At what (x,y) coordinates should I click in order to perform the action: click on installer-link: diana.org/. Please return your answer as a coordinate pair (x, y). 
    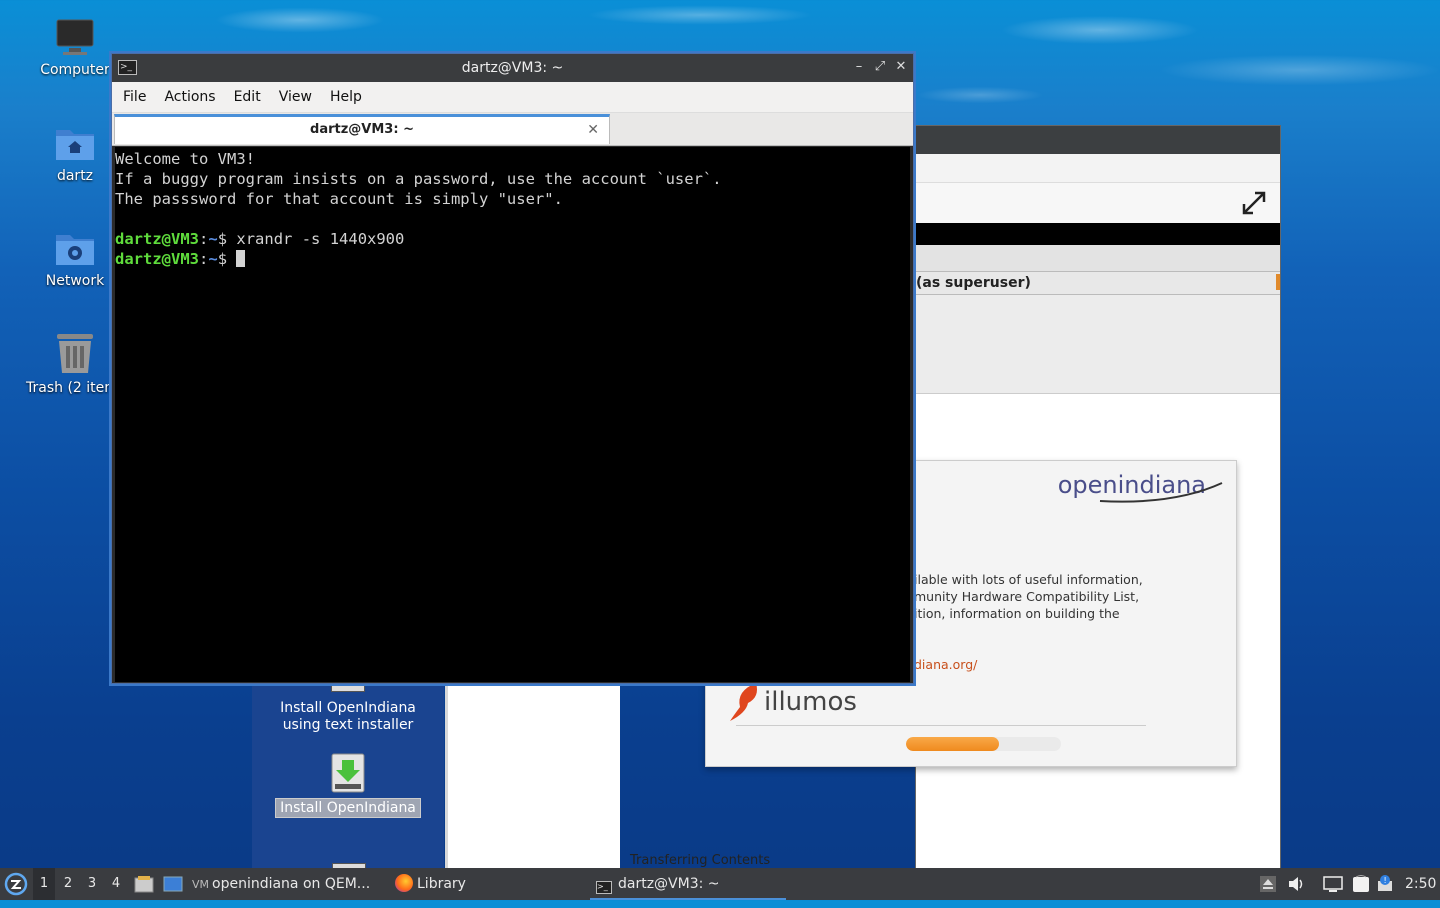
    Looking at the image, I should click on (945, 664).